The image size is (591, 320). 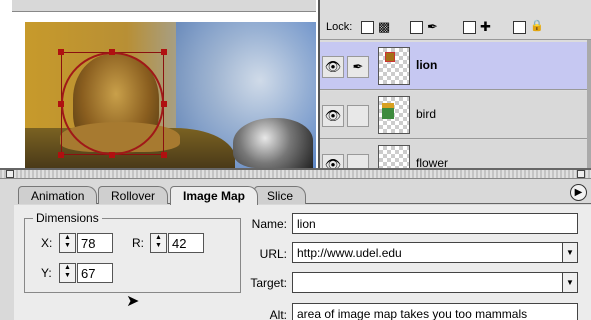 What do you see at coordinates (349, 253) in the screenshot?
I see `url-value: http://www.udel.edu` at bounding box center [349, 253].